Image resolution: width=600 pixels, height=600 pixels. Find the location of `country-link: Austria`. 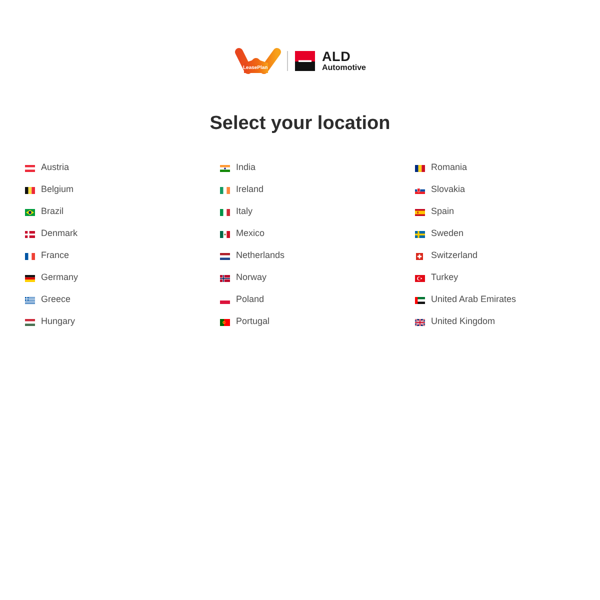

country-link: Austria is located at coordinates (47, 168).